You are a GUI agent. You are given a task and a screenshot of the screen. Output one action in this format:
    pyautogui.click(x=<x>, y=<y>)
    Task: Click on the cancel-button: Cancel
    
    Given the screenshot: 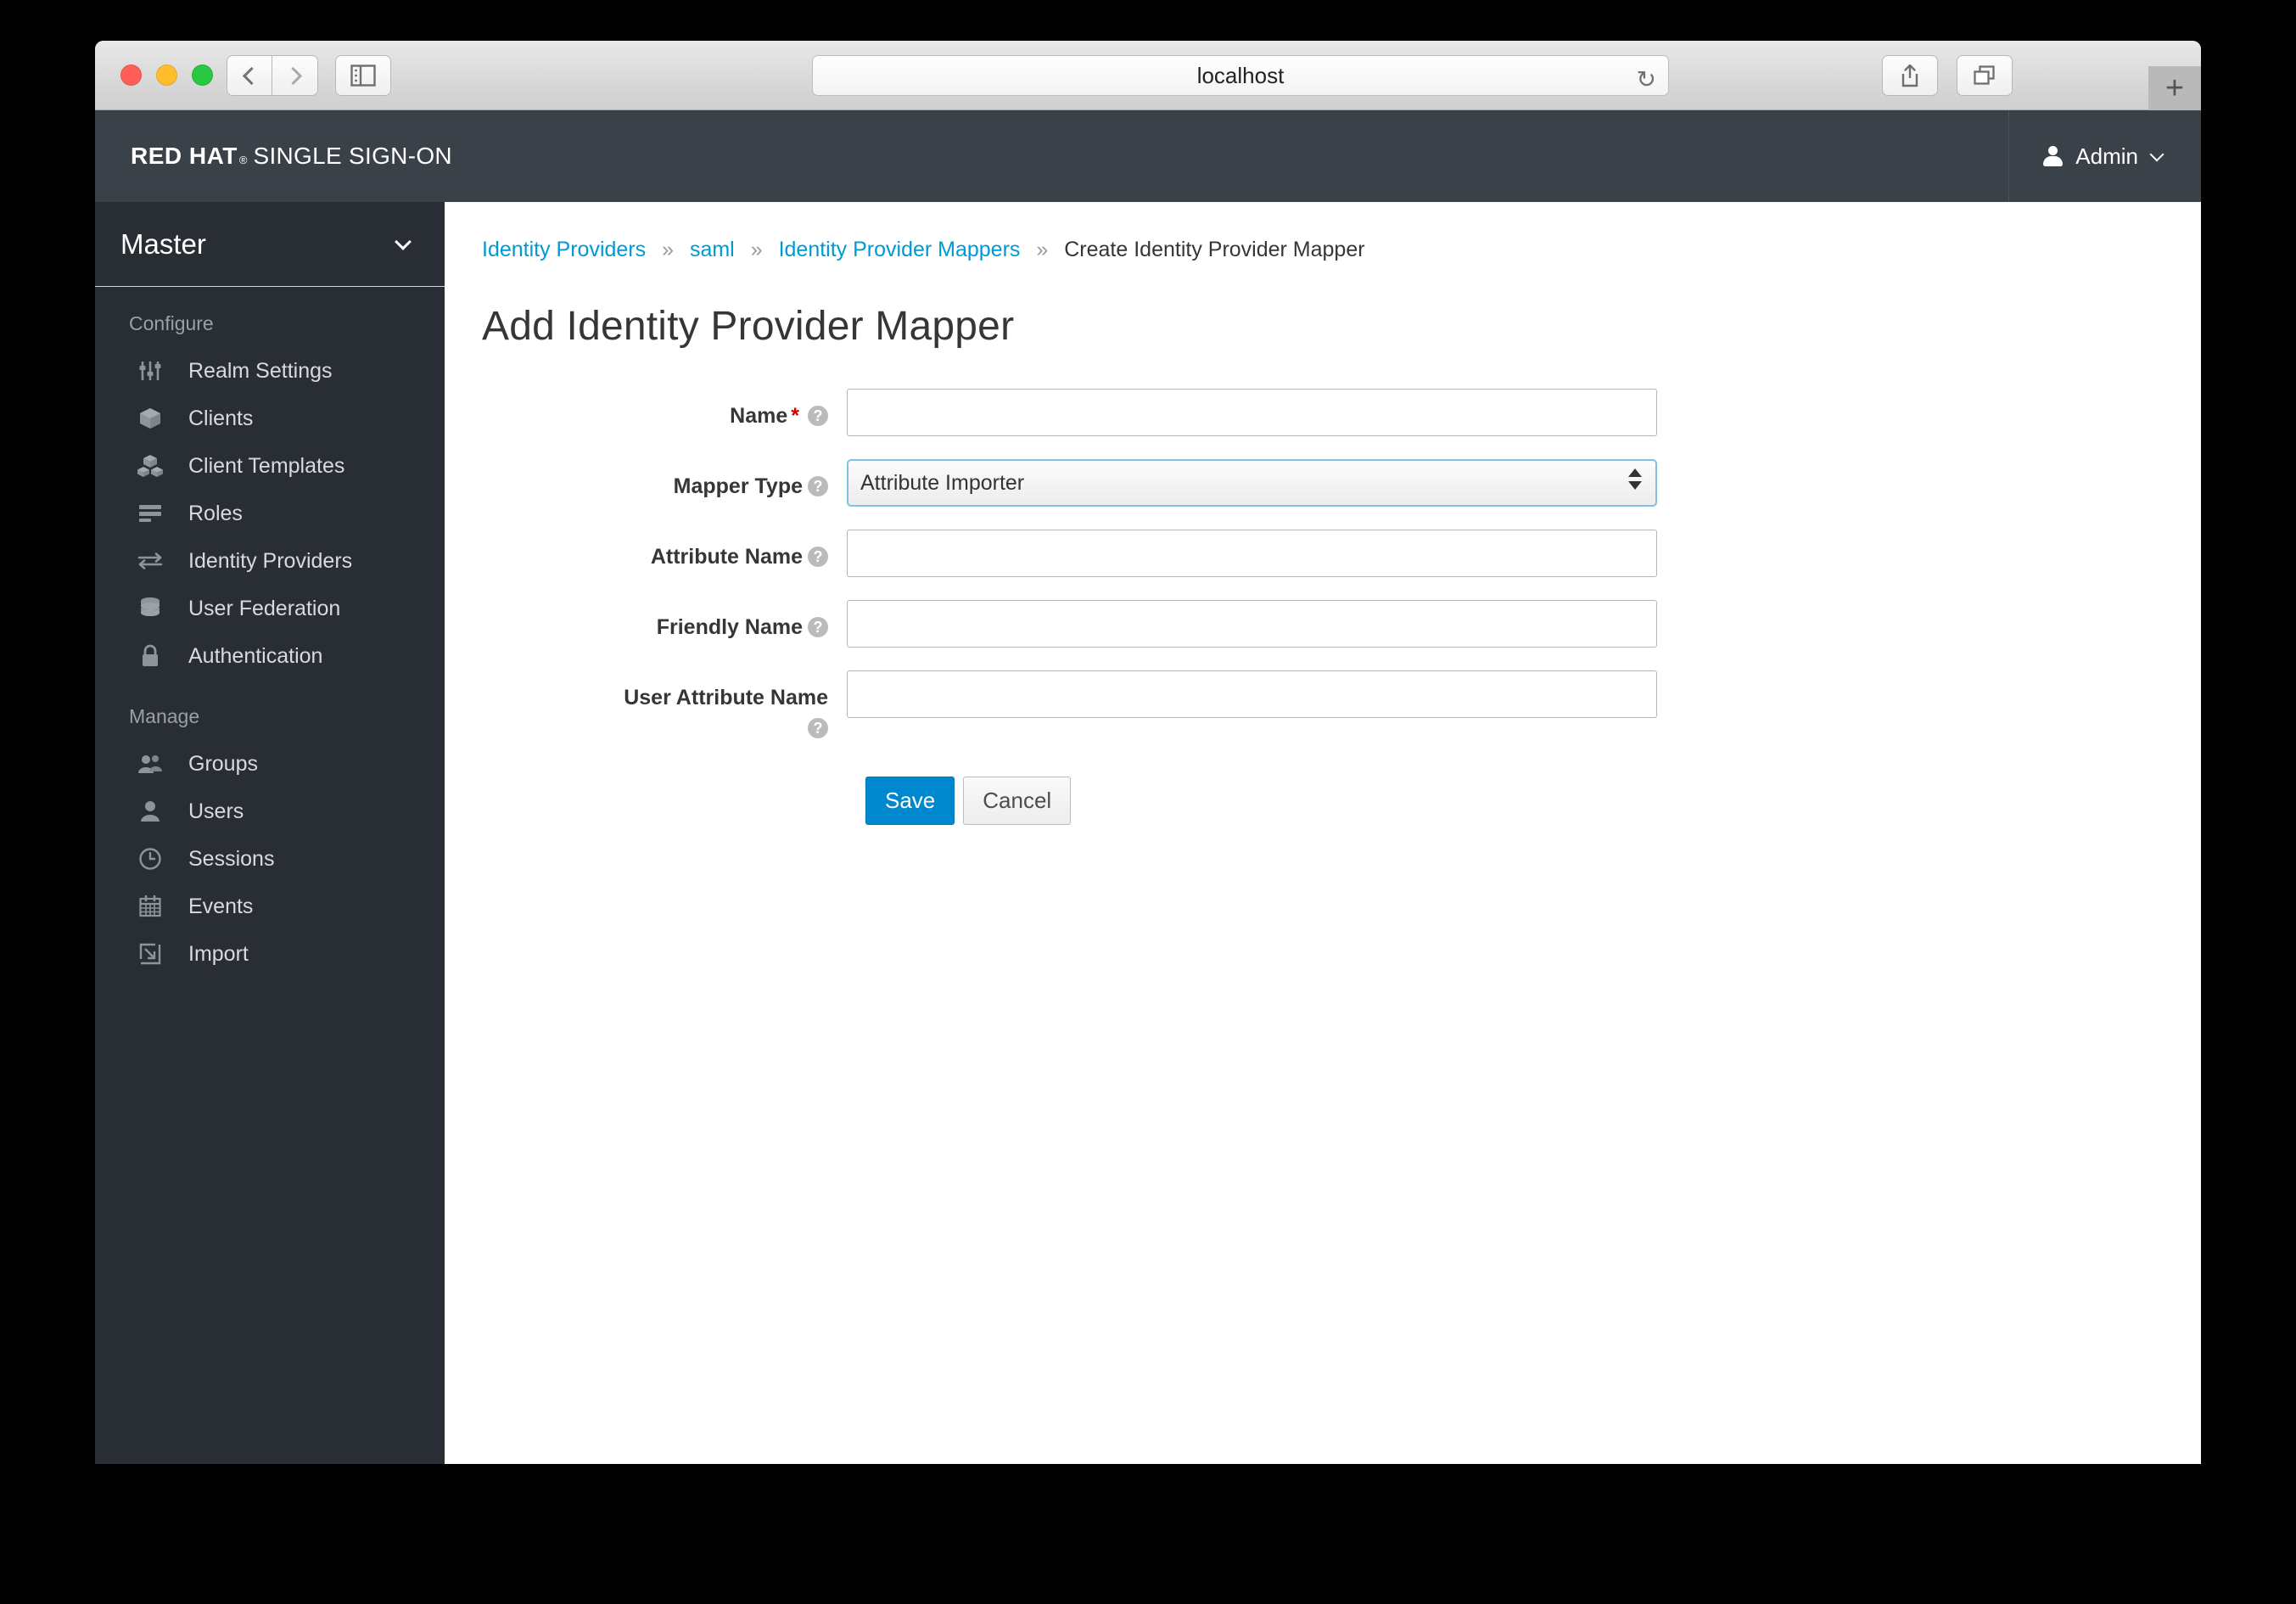 What is the action you would take?
    pyautogui.click(x=1018, y=800)
    